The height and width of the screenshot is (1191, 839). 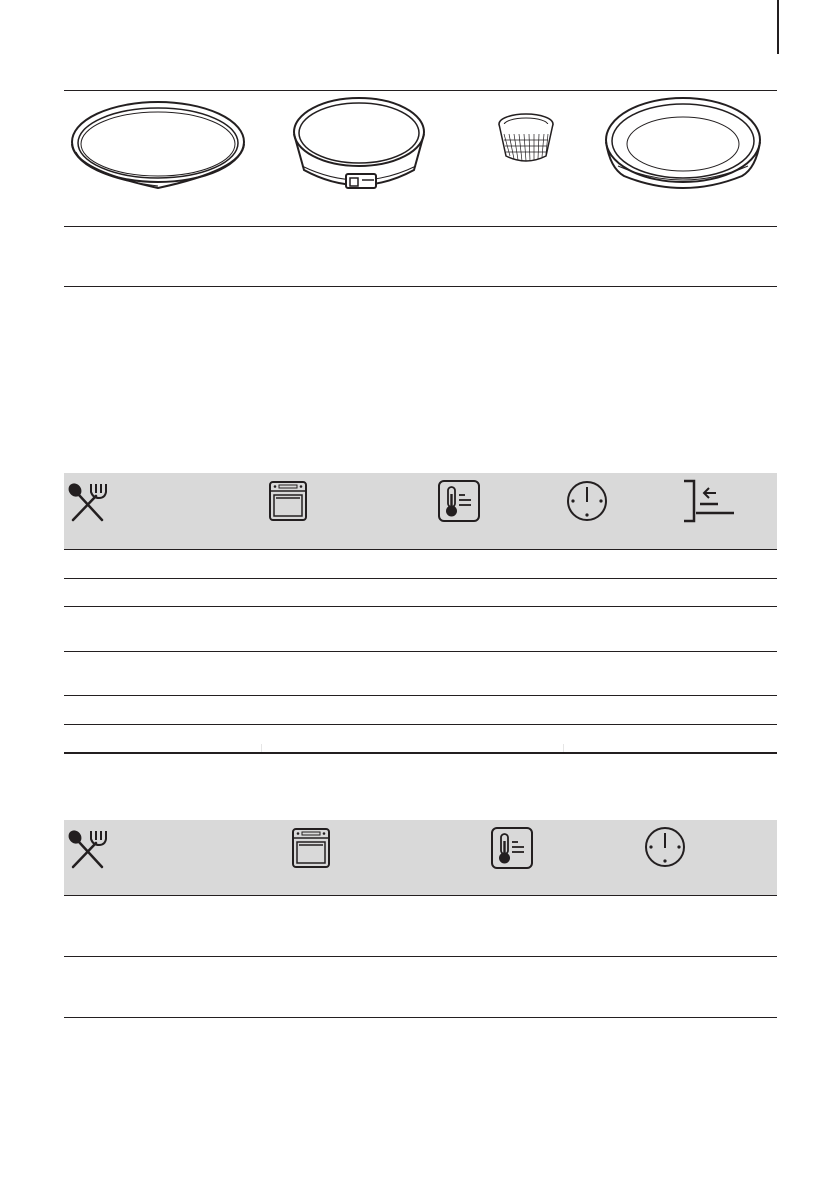 What do you see at coordinates (709, 501) in the screenshot?
I see `shelf-level-icon` at bounding box center [709, 501].